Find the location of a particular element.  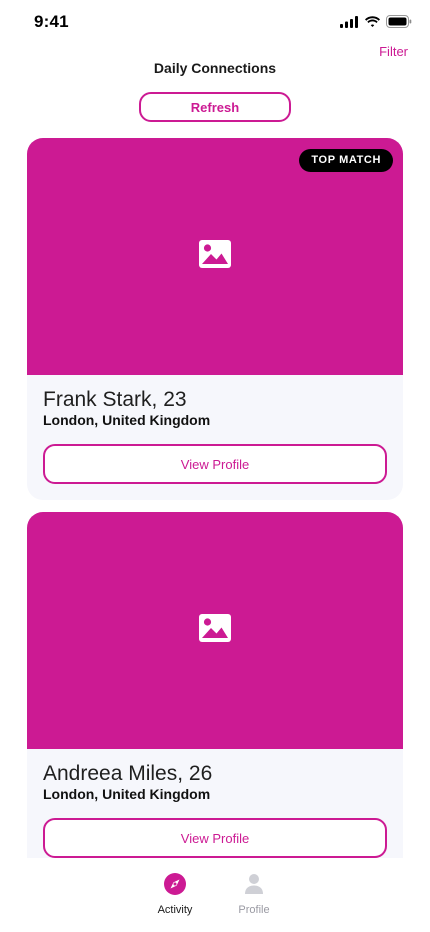

wifi-icon is located at coordinates (372, 21).